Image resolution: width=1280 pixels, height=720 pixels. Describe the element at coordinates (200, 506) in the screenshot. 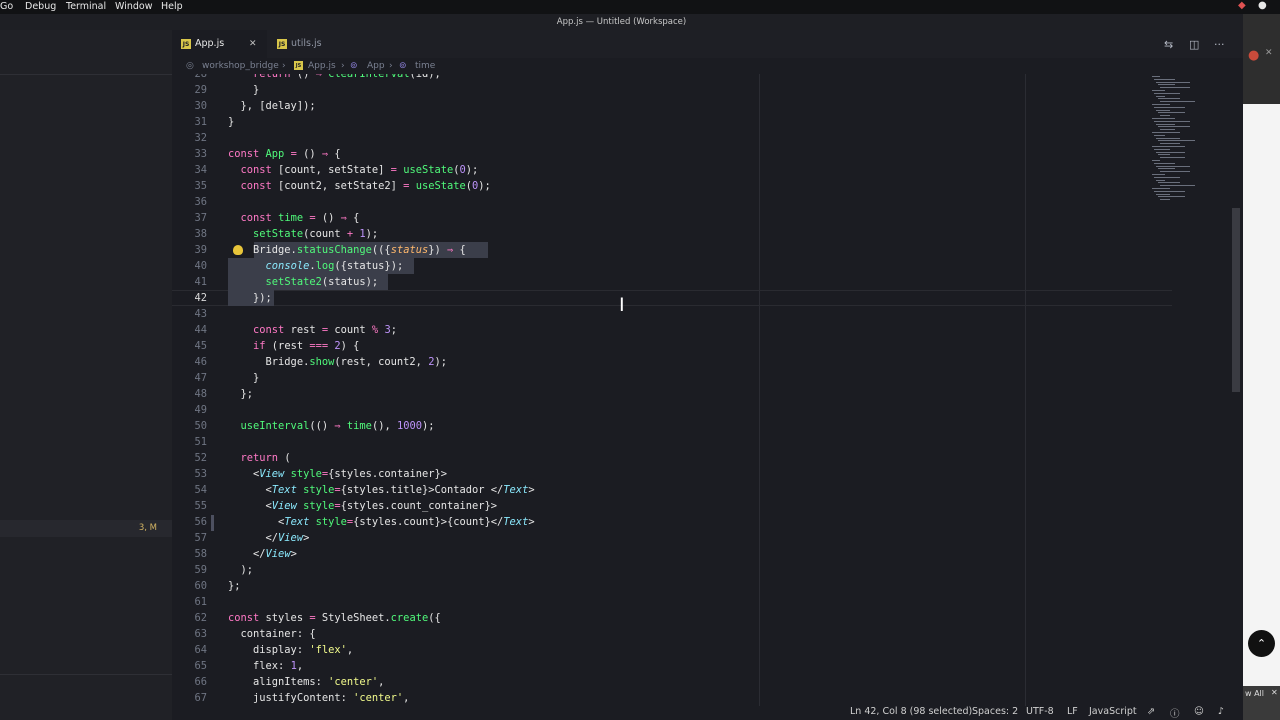

I see `line-number: 55` at that location.